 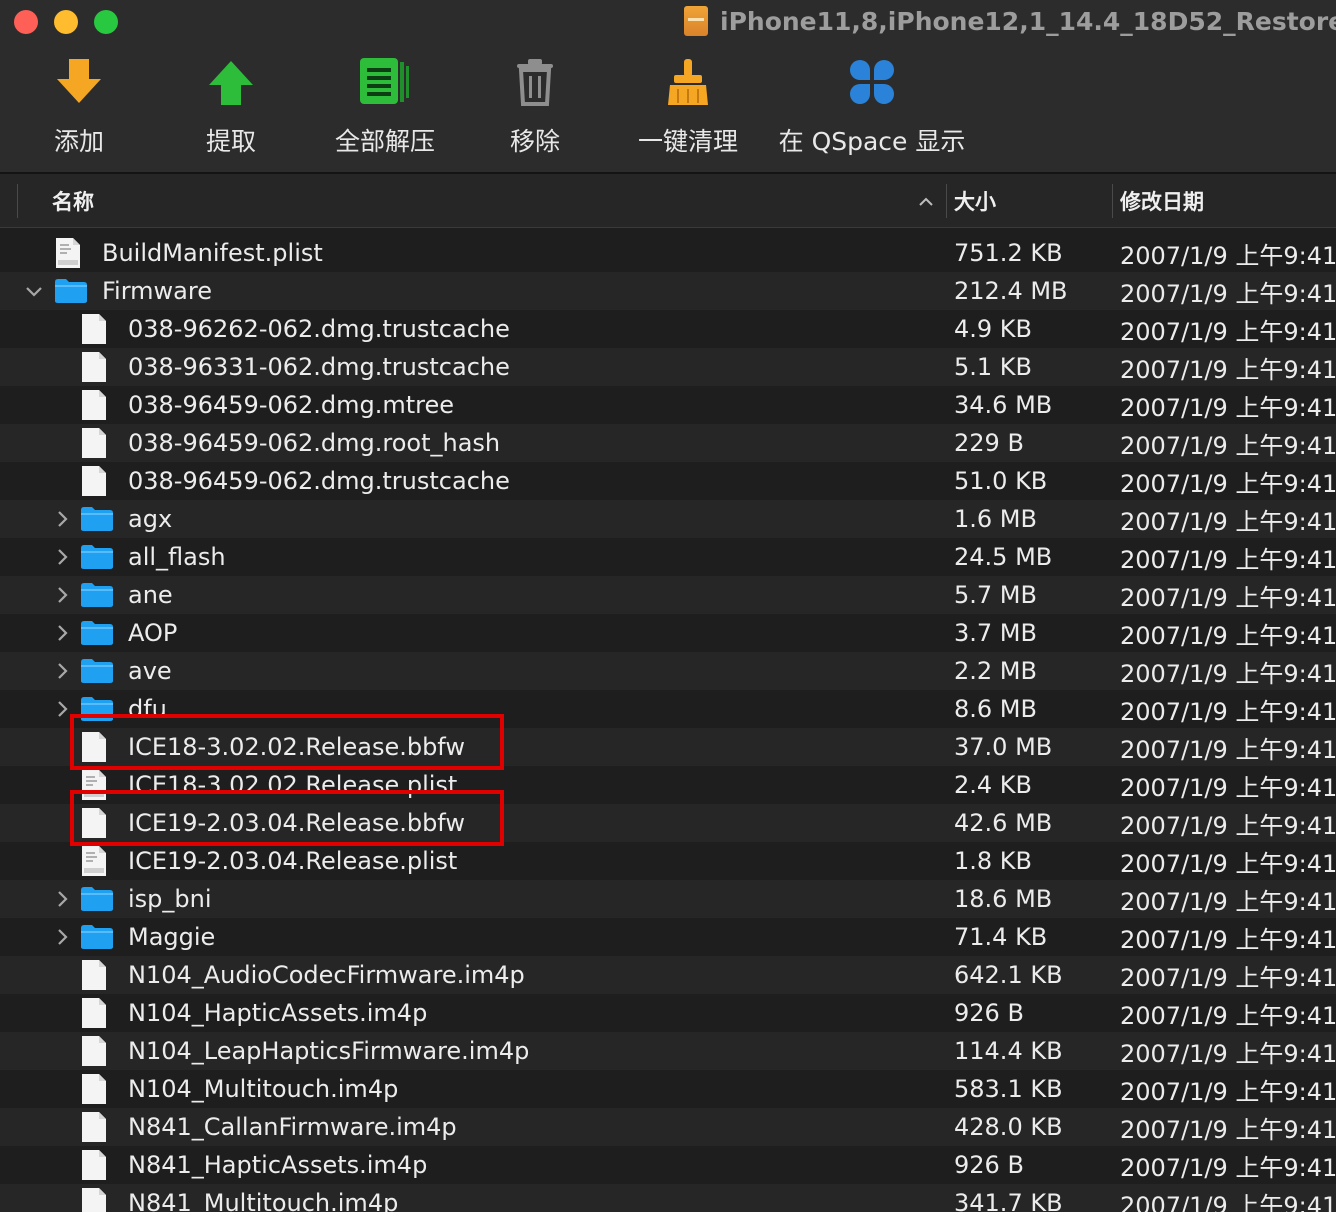 What do you see at coordinates (263, 1200) in the screenshot?
I see `file-name: N841_Multitouch.im4p` at bounding box center [263, 1200].